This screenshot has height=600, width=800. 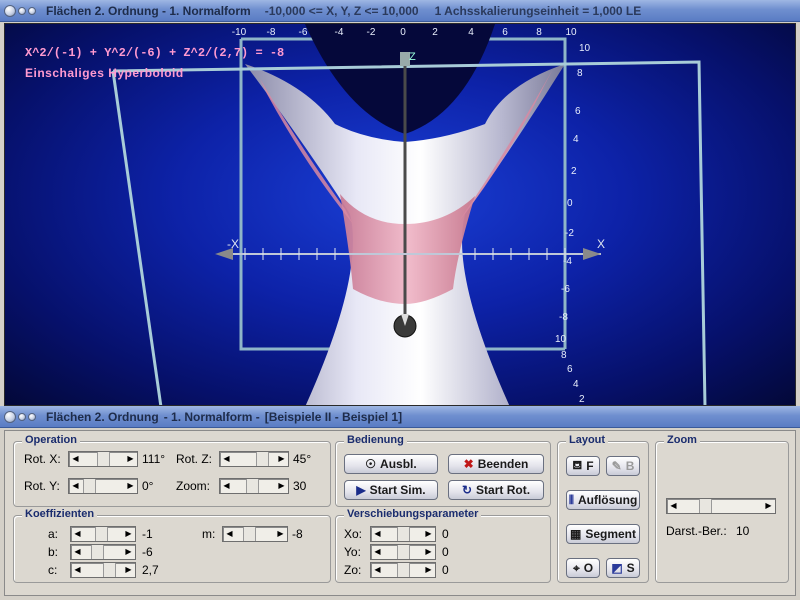 I want to click on fill-button: ⛾ F, so click(x=583, y=466).